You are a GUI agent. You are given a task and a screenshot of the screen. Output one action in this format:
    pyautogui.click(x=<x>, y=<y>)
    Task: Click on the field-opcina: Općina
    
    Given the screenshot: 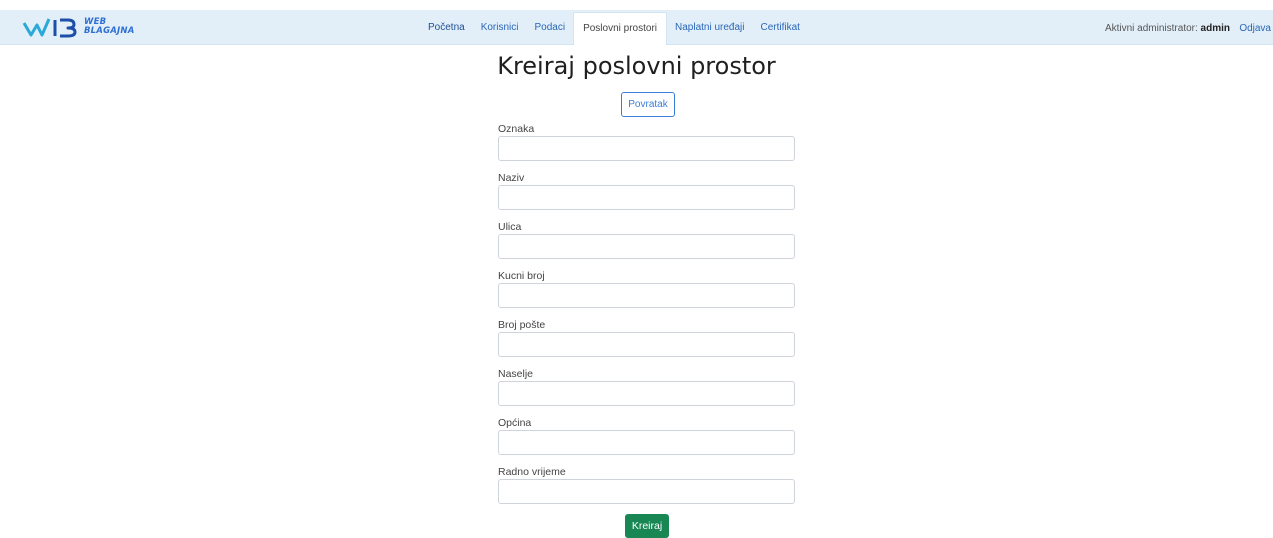 What is the action you would take?
    pyautogui.click(x=646, y=441)
    